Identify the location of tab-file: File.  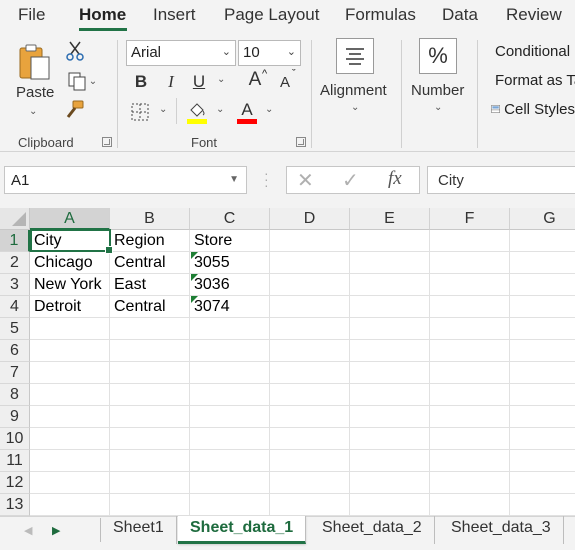
(31, 15).